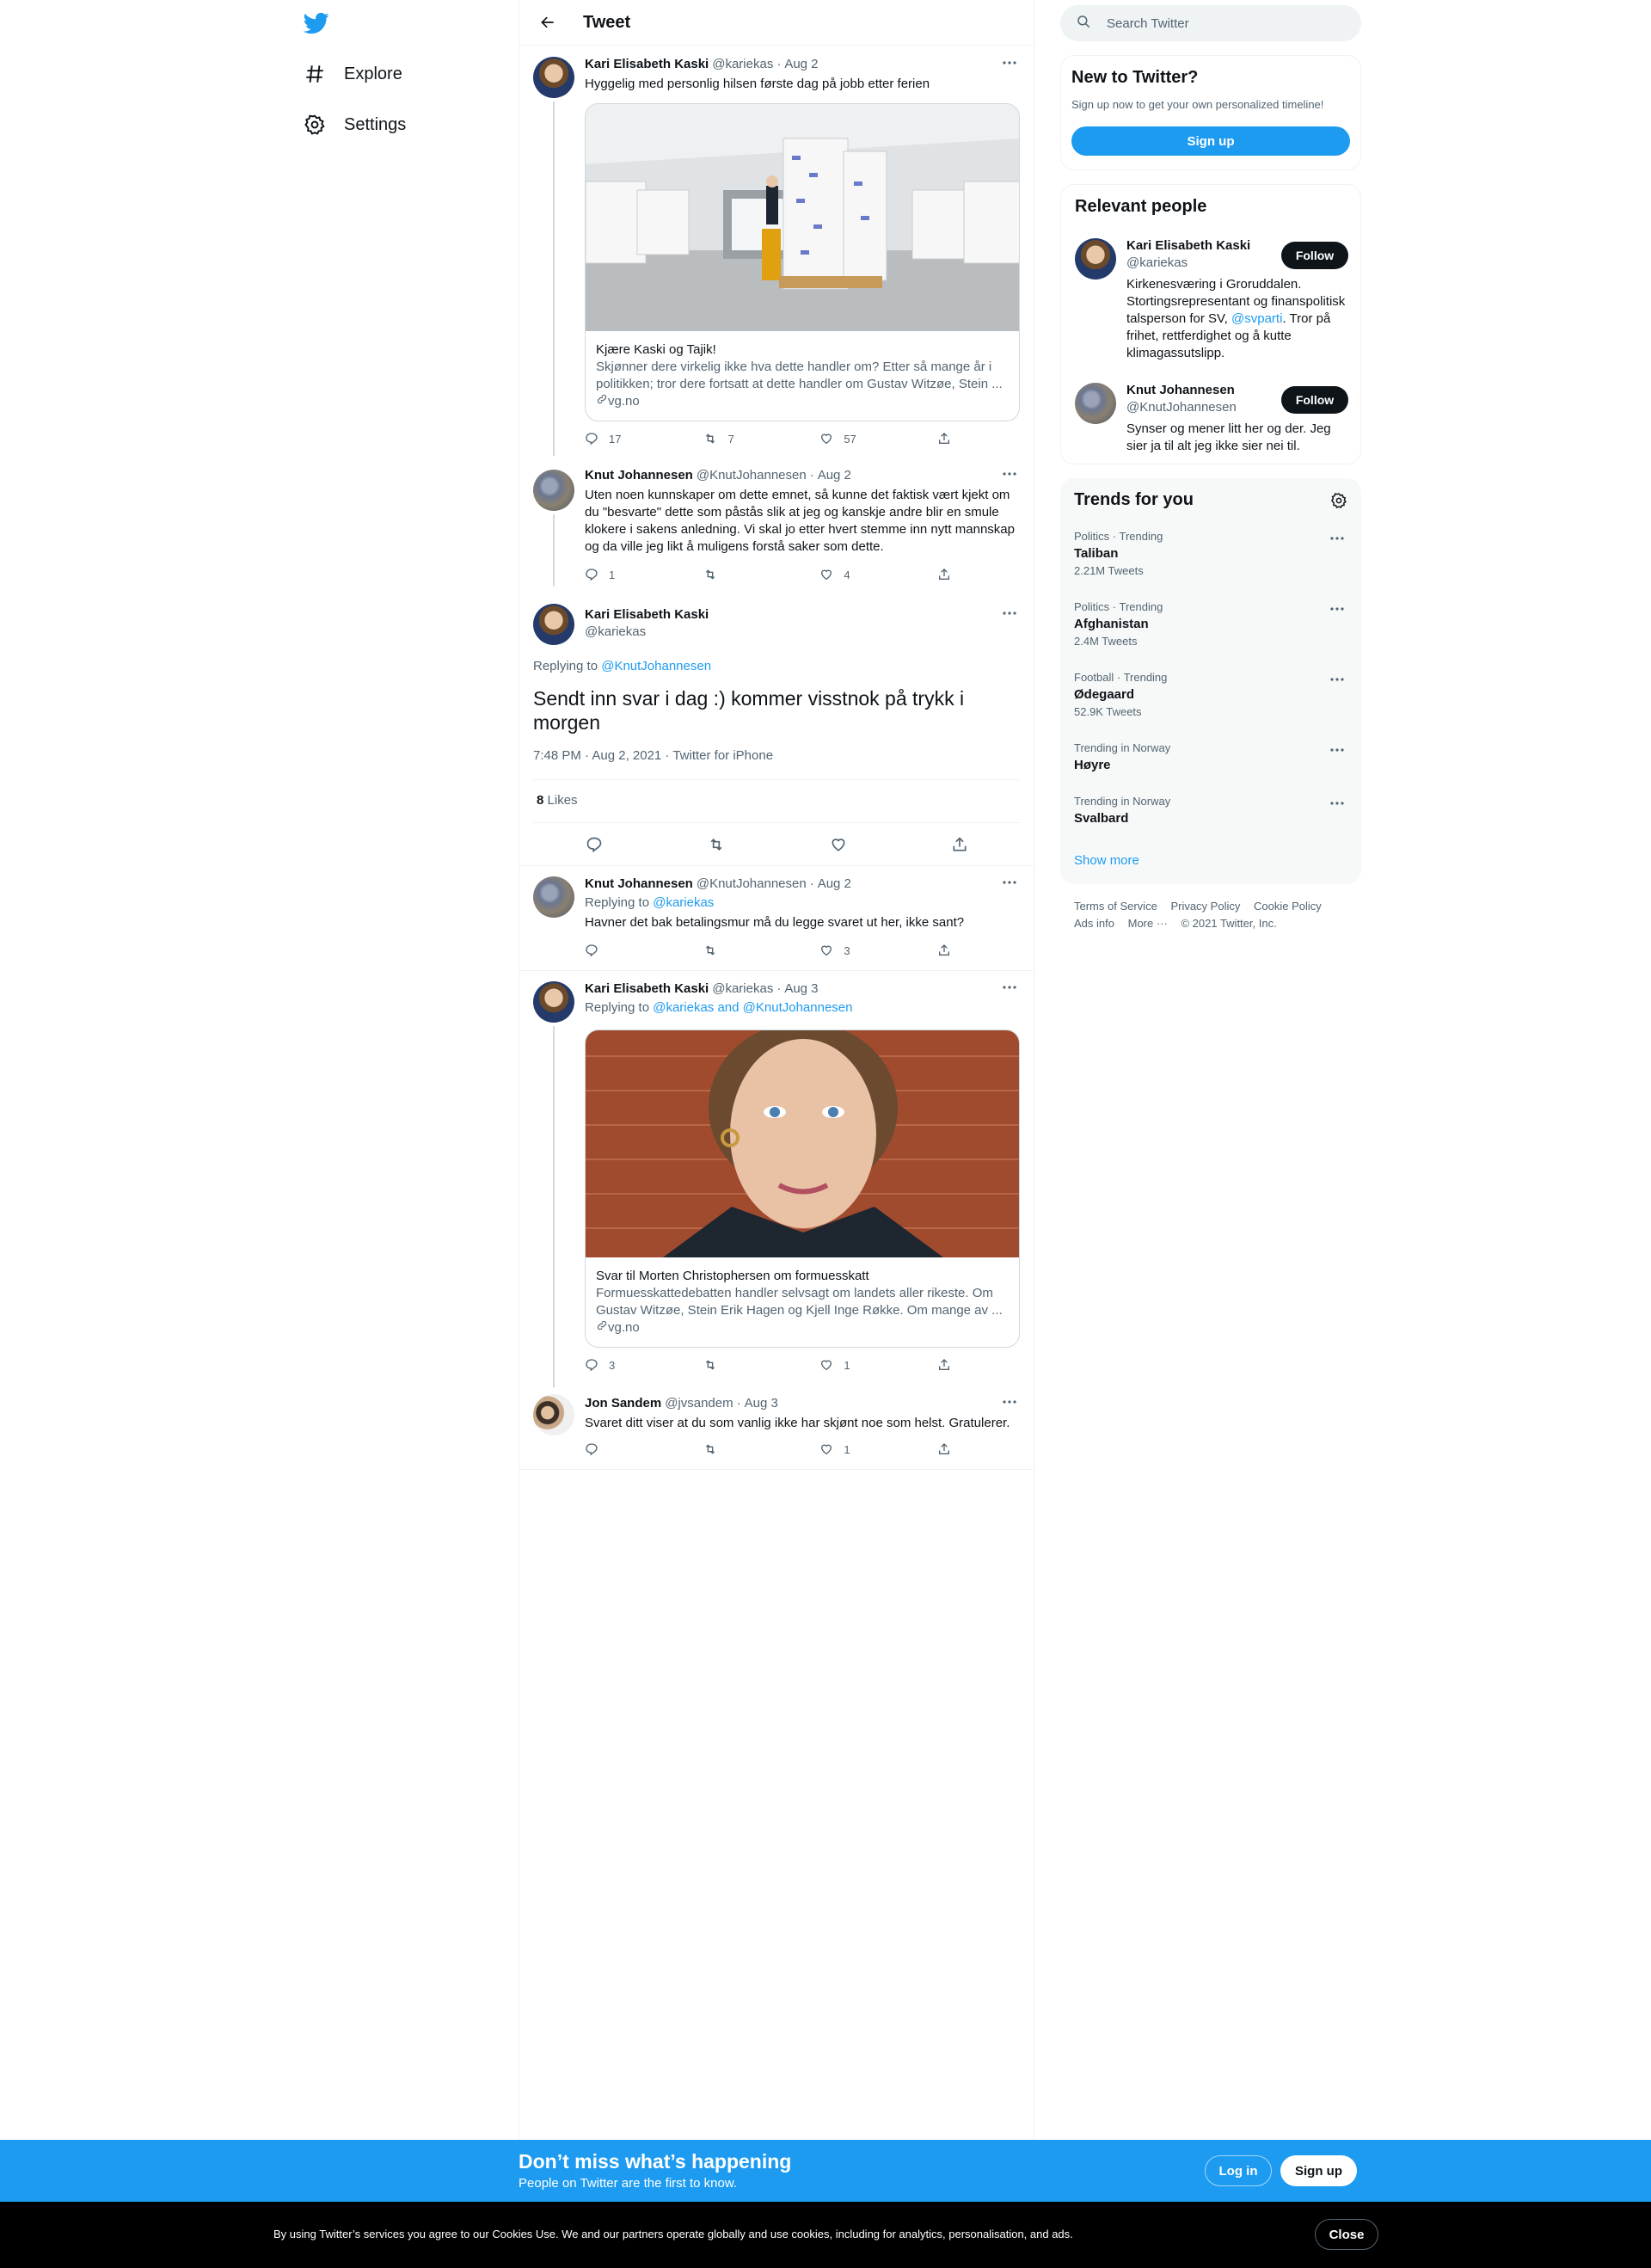 The height and width of the screenshot is (2268, 1651). Describe the element at coordinates (699, 1404) in the screenshot. I see `author-handle: @jvsandem` at that location.